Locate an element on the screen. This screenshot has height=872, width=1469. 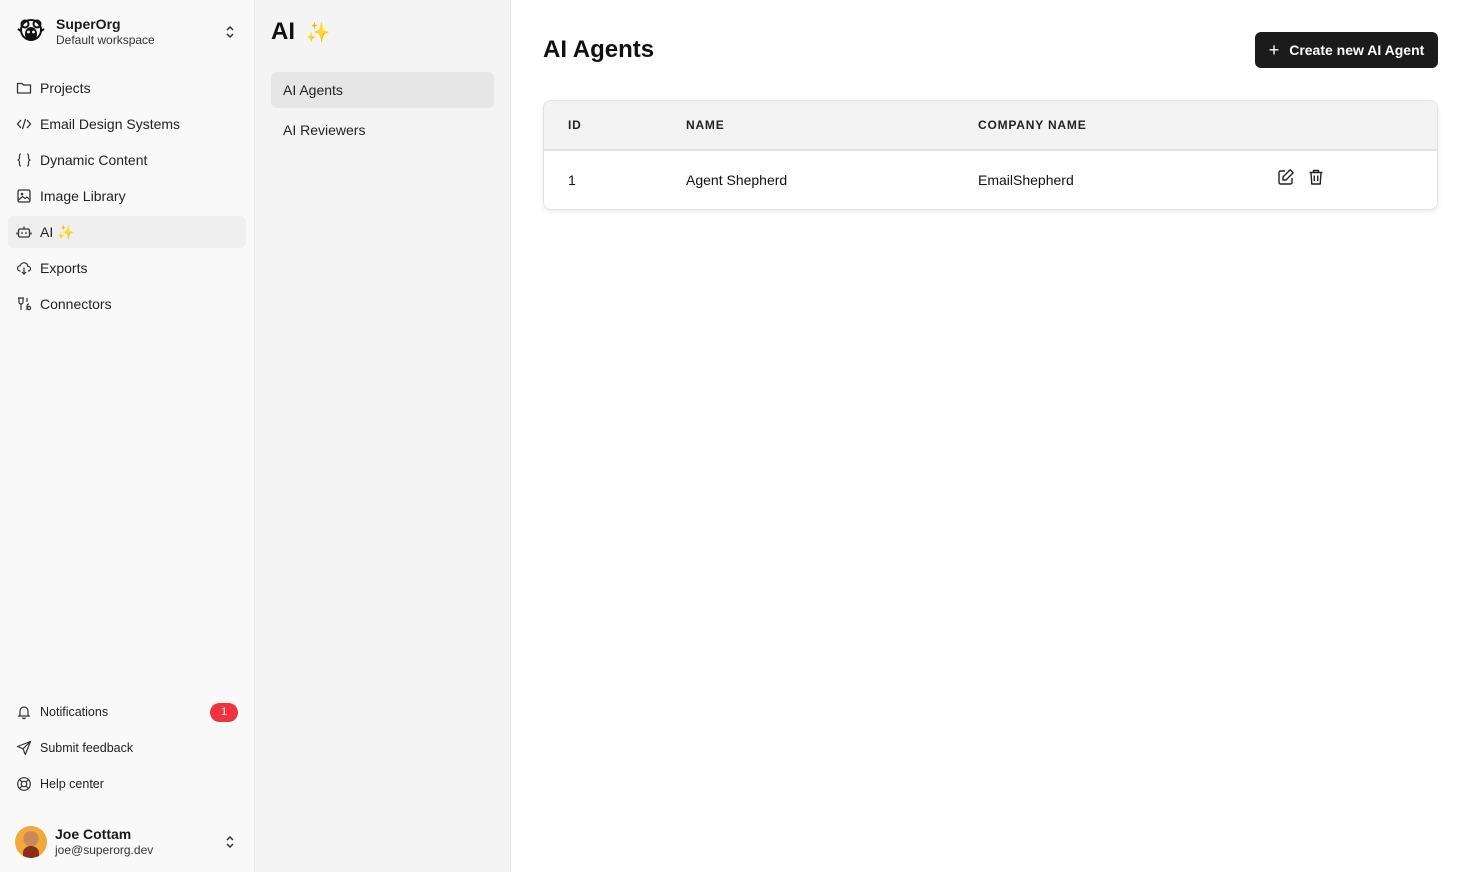
folder-icon is located at coordinates (24, 88).